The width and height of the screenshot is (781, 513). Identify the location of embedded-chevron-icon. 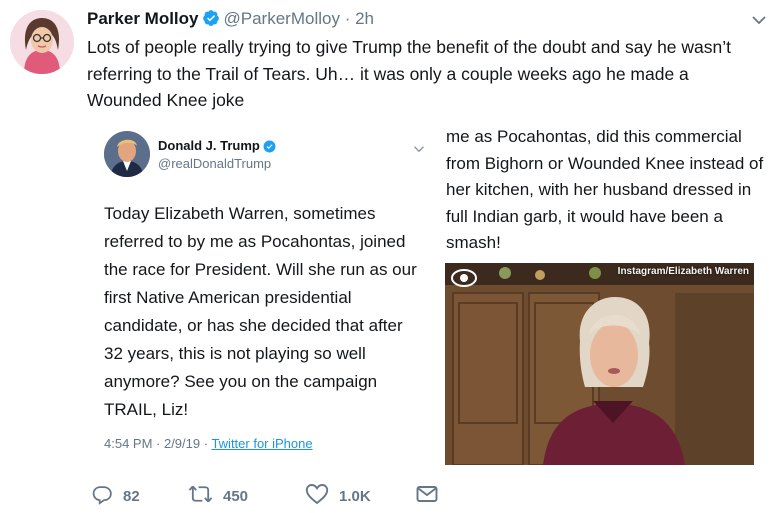
(419, 151).